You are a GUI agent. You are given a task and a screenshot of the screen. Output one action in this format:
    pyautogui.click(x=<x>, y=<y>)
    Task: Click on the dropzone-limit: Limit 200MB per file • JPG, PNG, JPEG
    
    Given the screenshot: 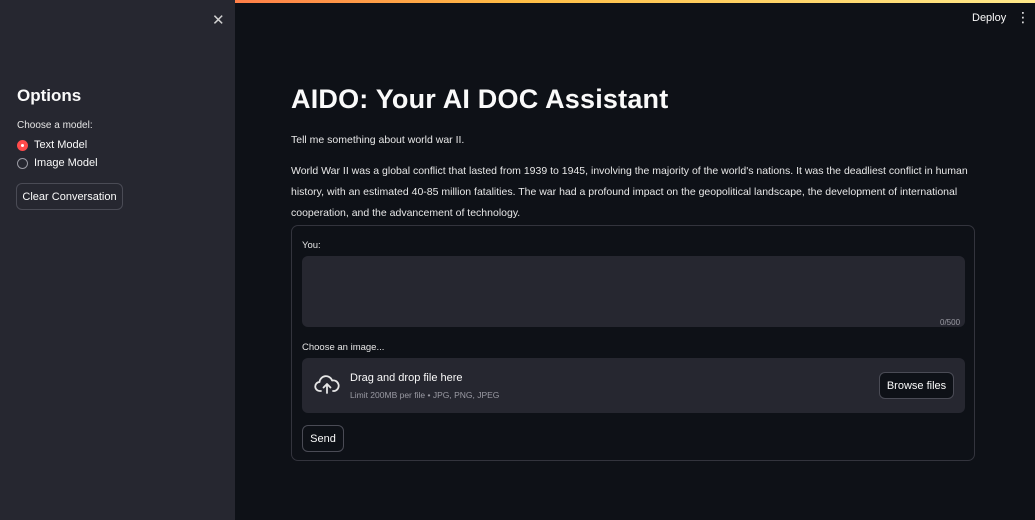 What is the action you would take?
    pyautogui.click(x=425, y=395)
    